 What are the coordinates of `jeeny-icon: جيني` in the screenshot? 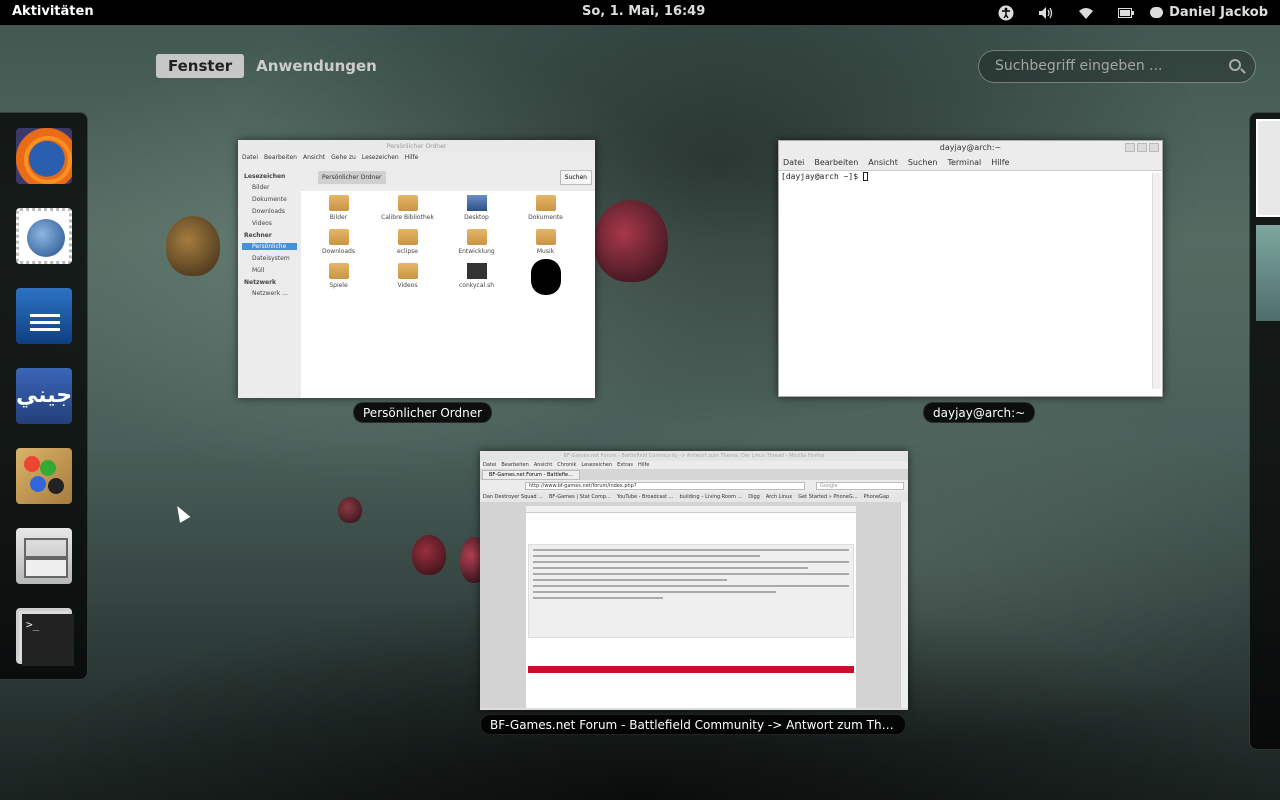 It's located at (44, 396).